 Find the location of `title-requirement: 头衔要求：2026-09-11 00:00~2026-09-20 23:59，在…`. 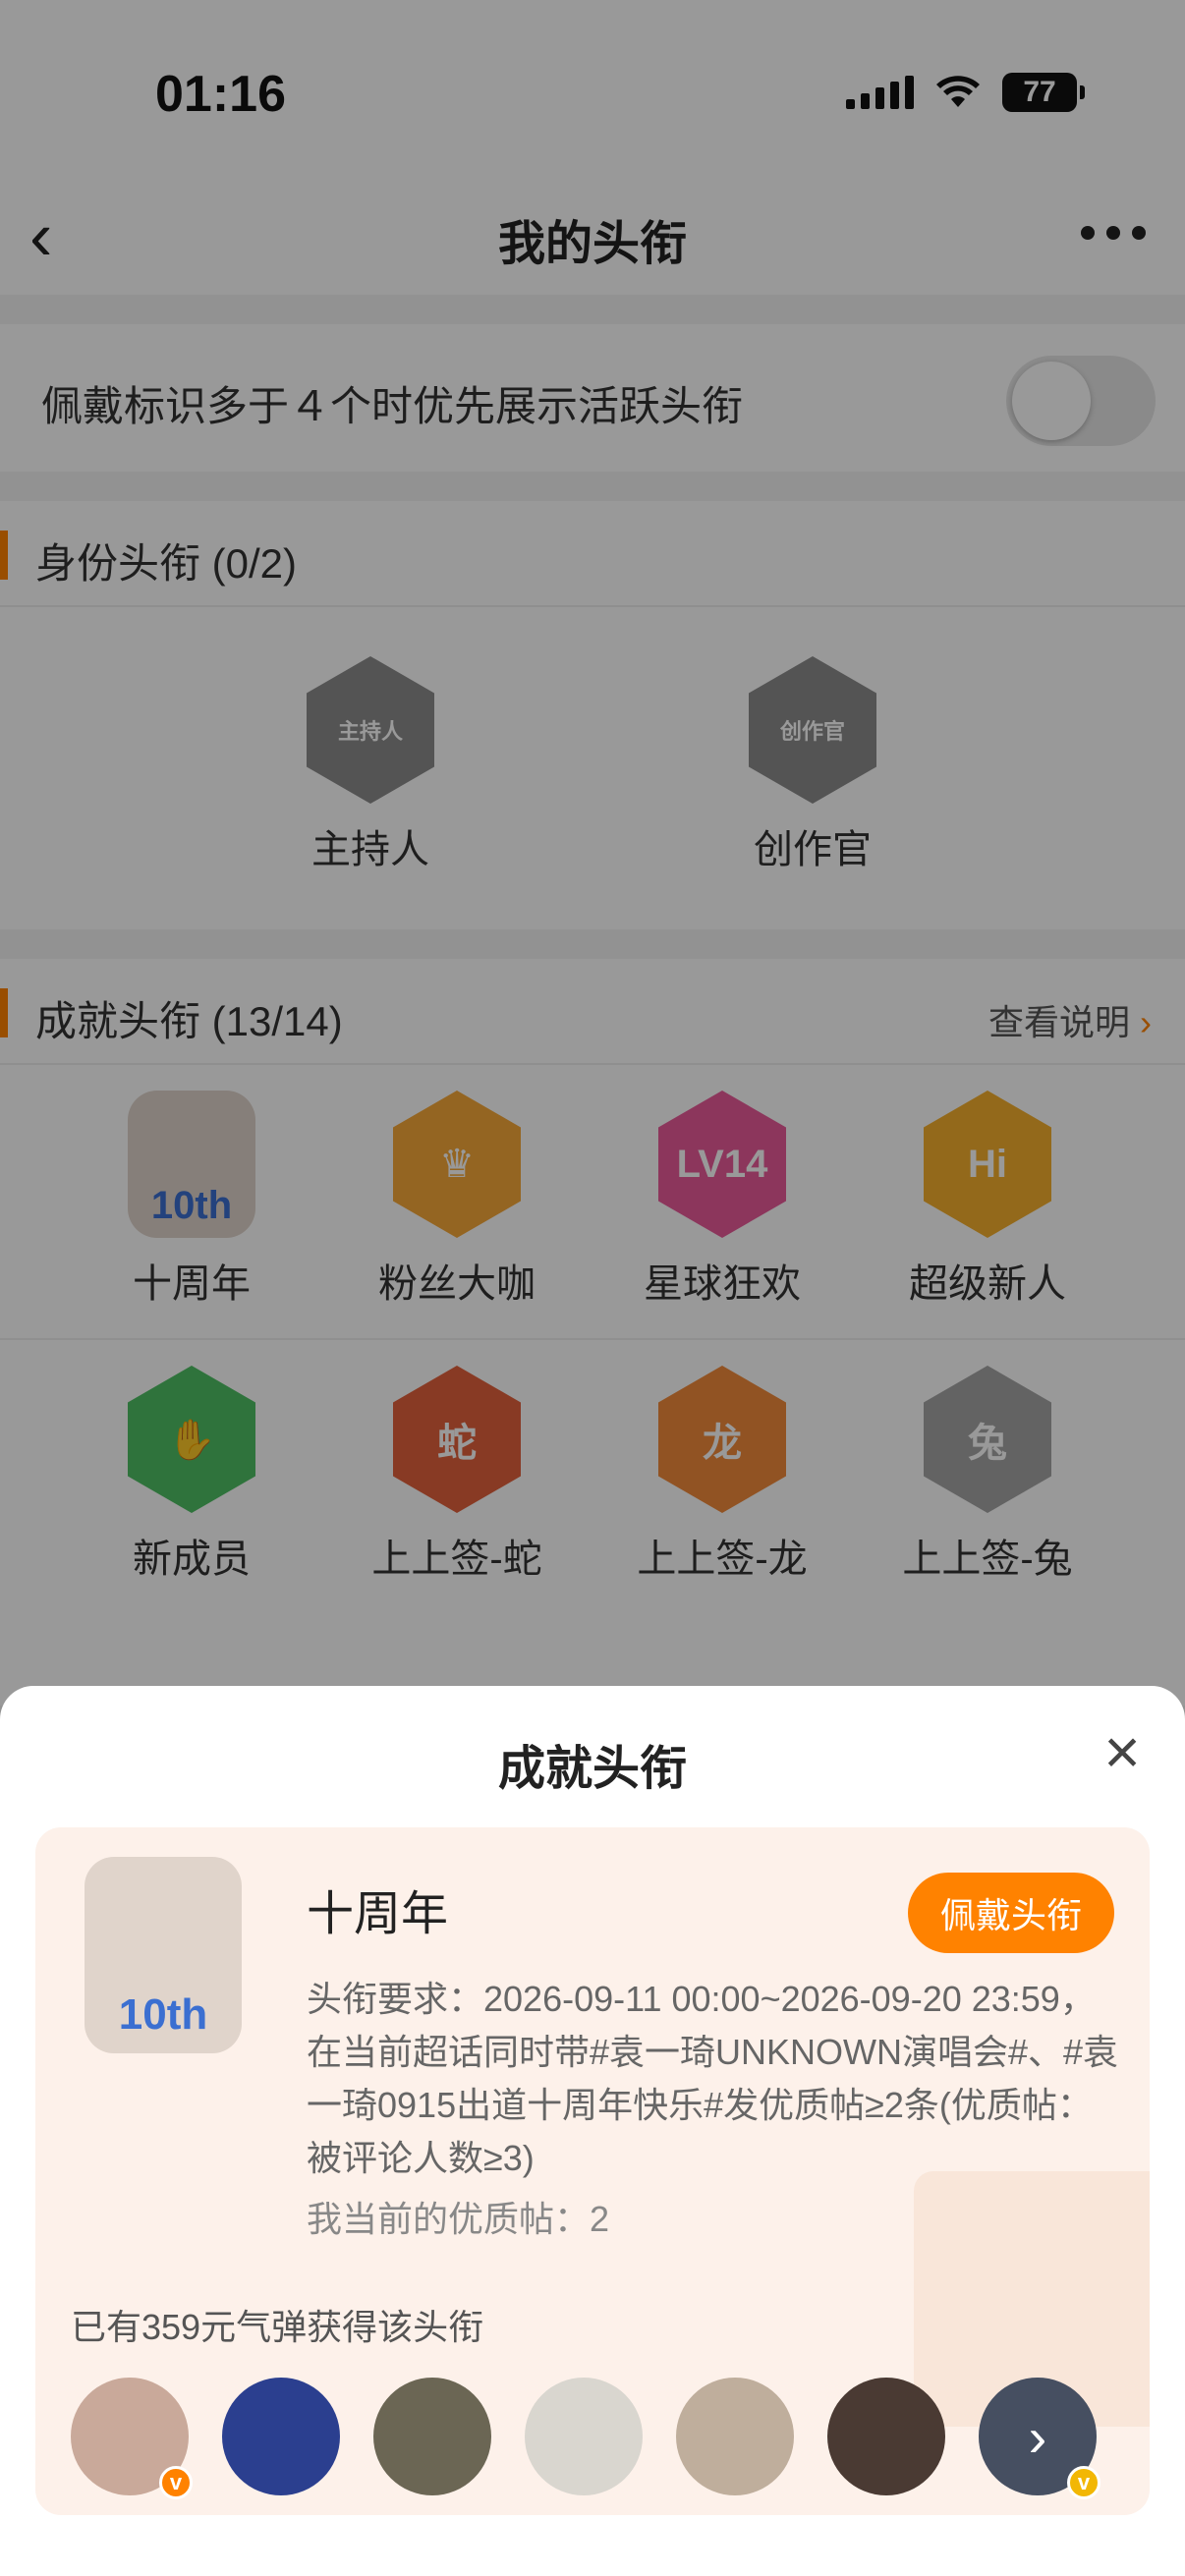

title-requirement: 头衔要求：2026-09-11 00:00~2026-09-20 23:59，在… is located at coordinates (713, 2078).